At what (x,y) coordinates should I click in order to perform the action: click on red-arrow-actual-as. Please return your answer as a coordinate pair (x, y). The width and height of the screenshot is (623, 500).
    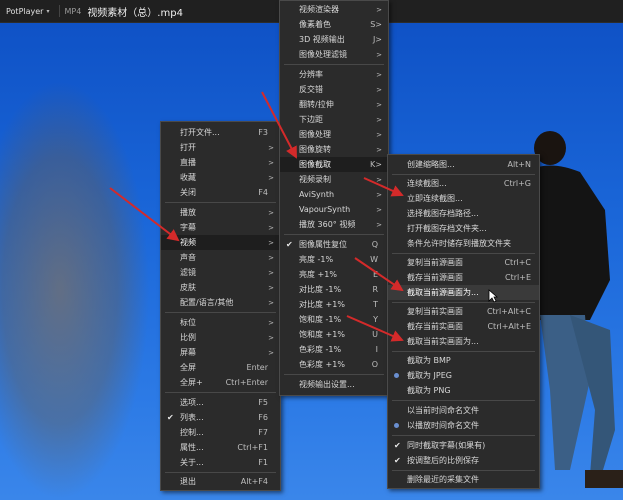
    Looking at the image, I should click on (375, 328).